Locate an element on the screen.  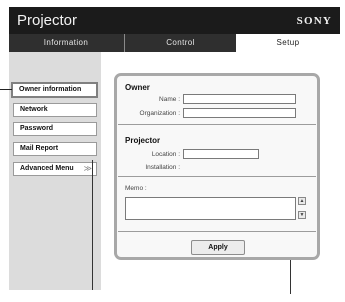
tab-information: Information is located at coordinates (66, 43).